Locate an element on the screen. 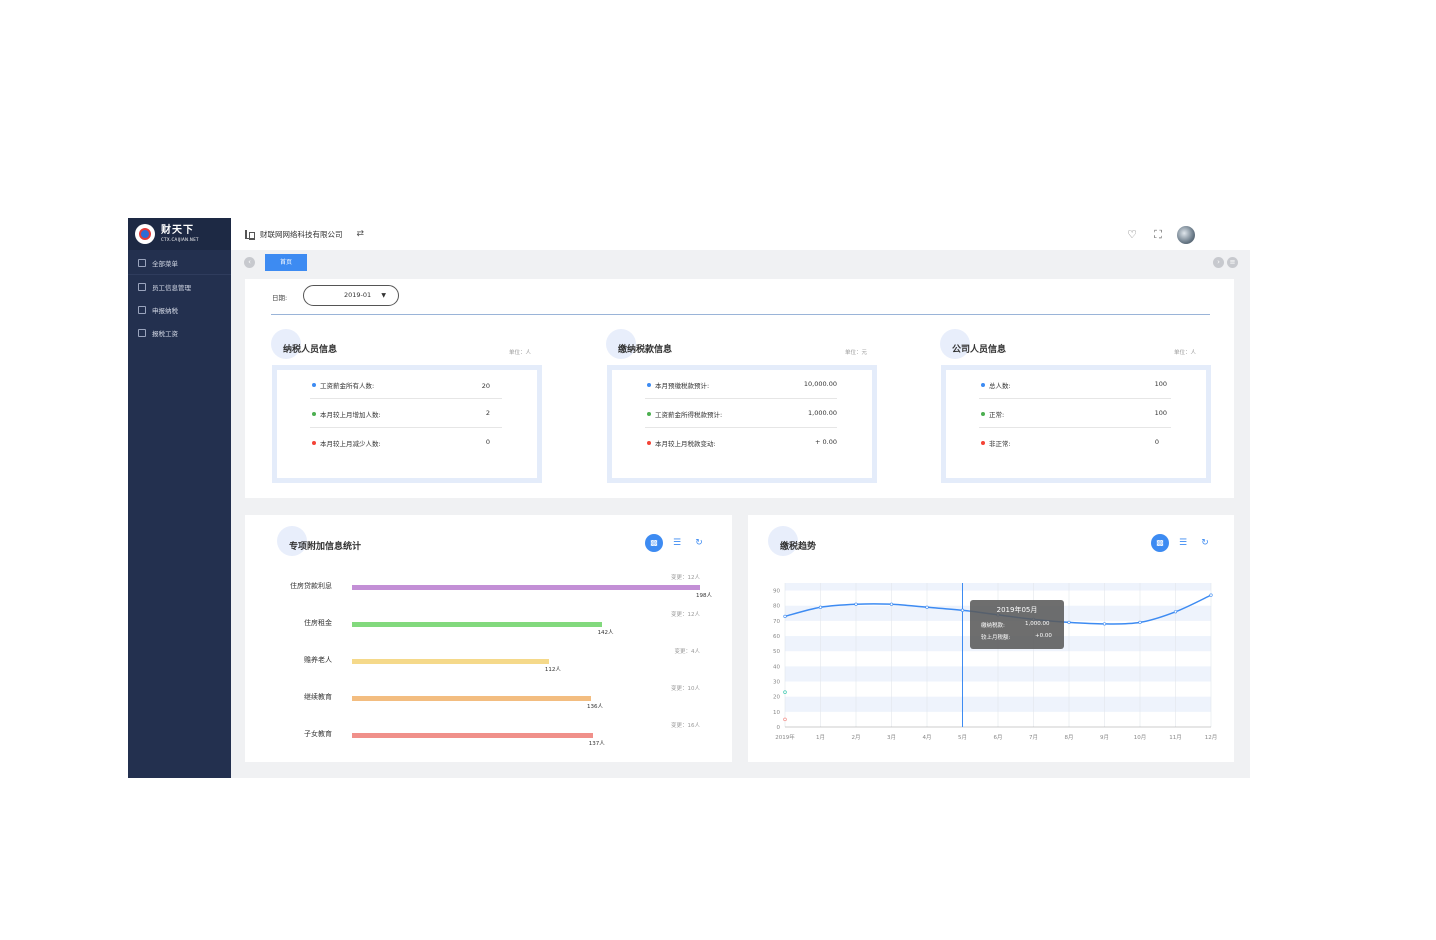 This screenshot has width=1436, height=940. stat-label: 本月较上月增加人数: is located at coordinates (350, 415).